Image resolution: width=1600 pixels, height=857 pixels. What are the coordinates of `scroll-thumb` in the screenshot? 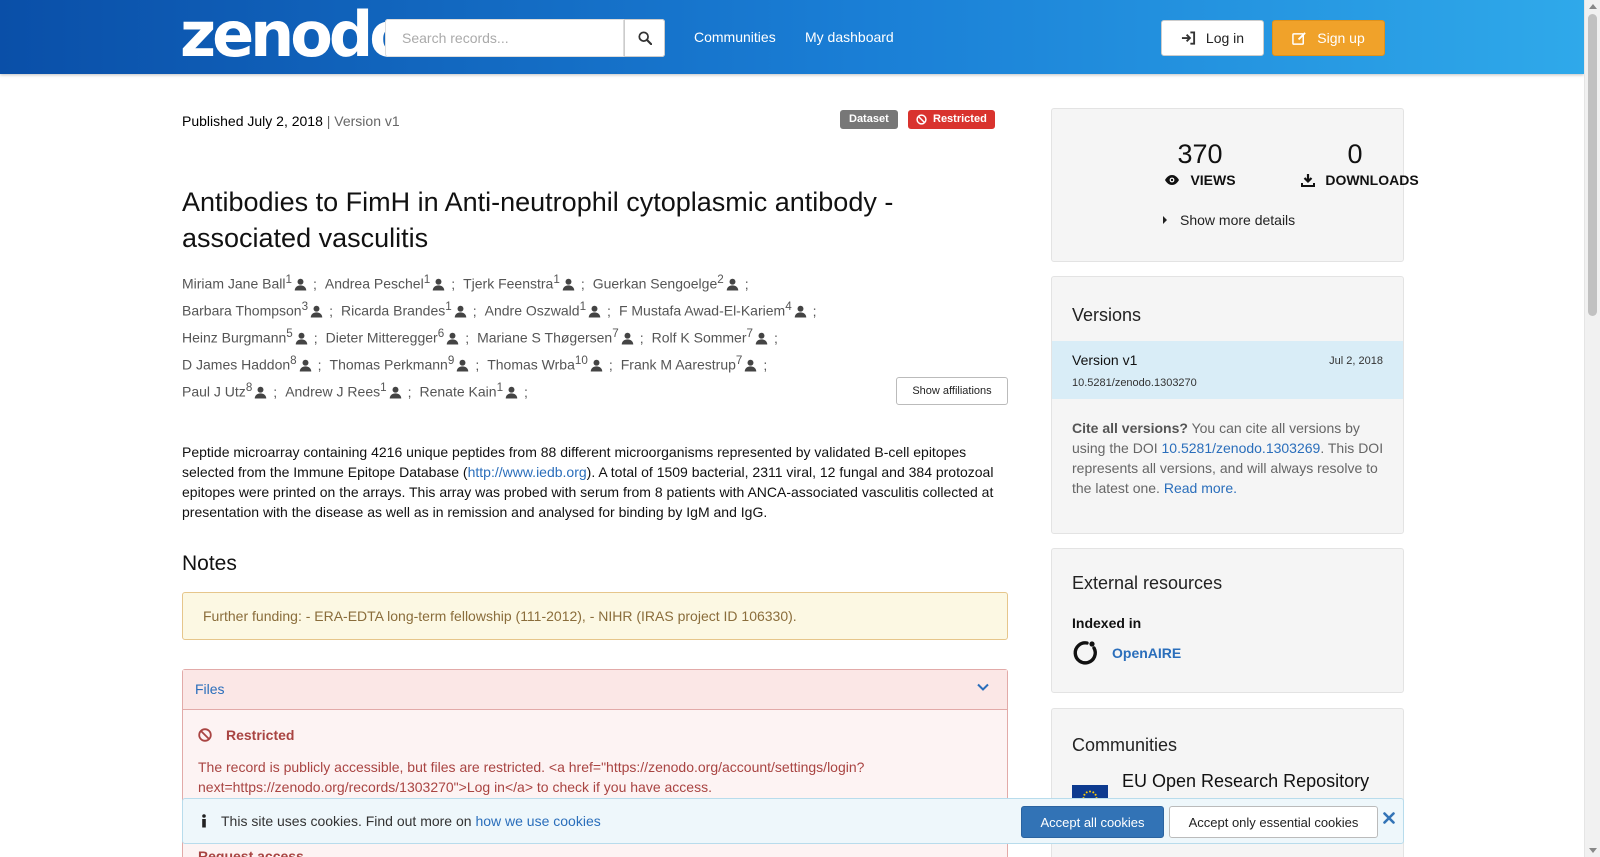 It's located at (1592, 165).